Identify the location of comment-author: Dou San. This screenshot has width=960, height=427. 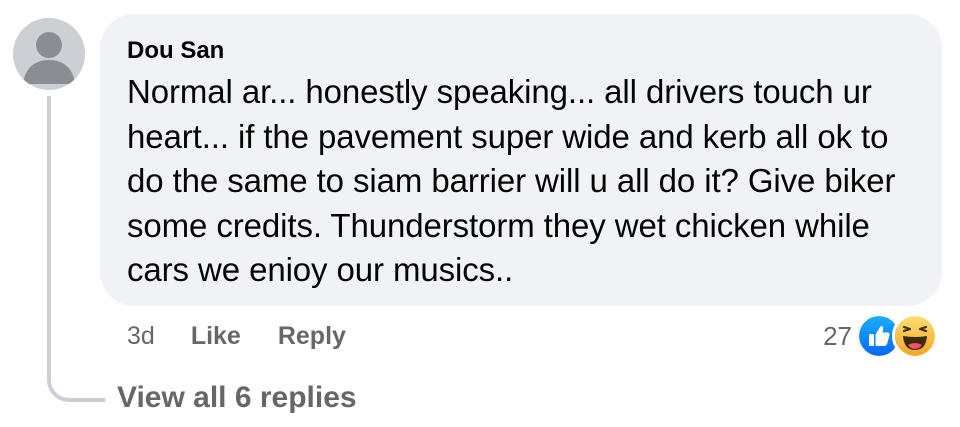
(521, 51).